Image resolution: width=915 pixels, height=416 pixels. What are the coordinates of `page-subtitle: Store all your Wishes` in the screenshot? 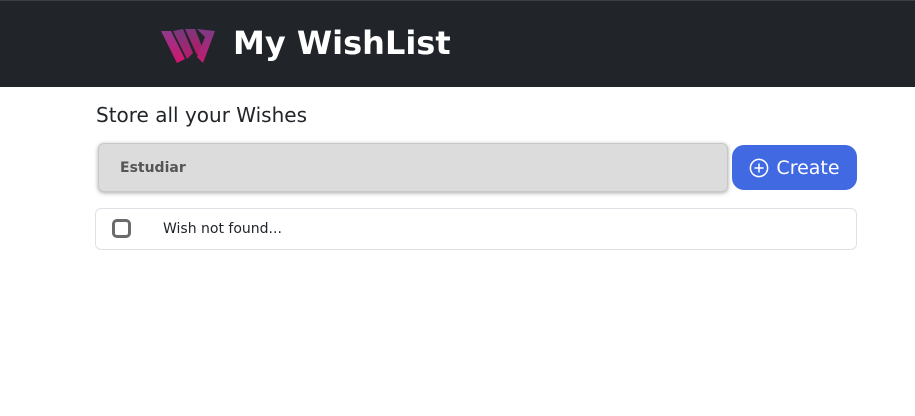 It's located at (201, 115).